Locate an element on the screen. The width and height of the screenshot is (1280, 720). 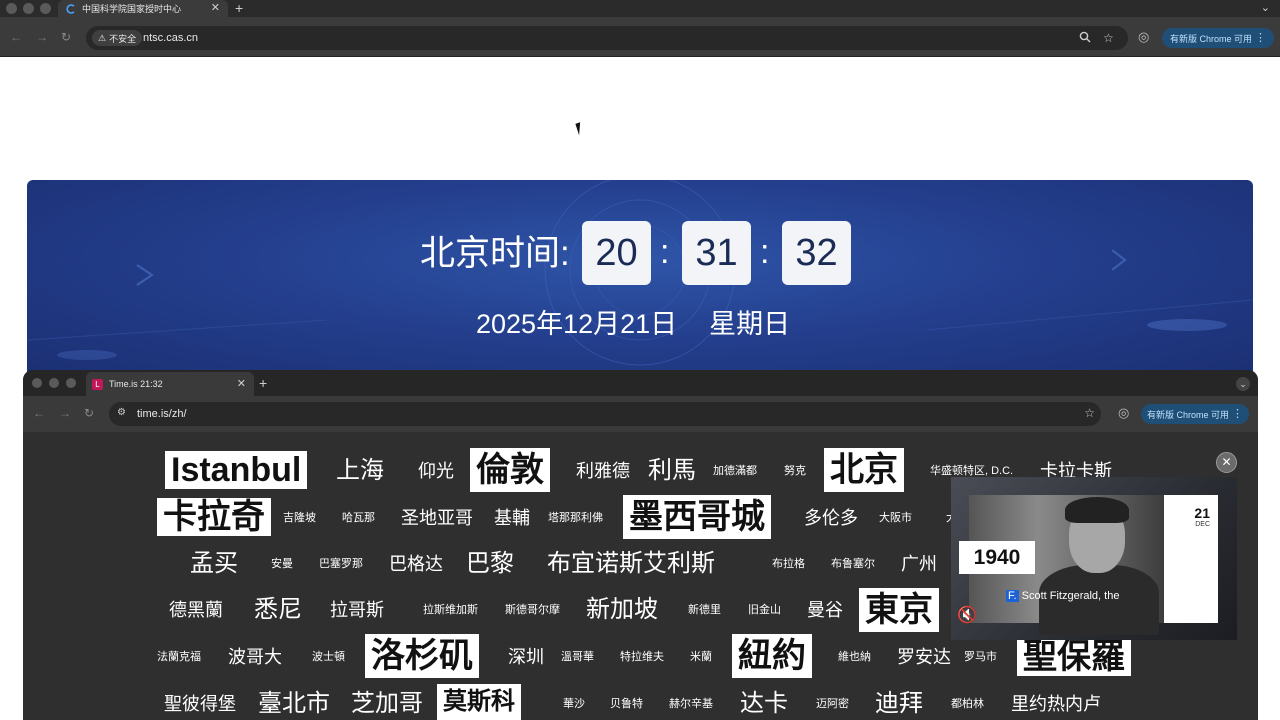
city-link-new-york: 紐約 is located at coordinates (772, 656).